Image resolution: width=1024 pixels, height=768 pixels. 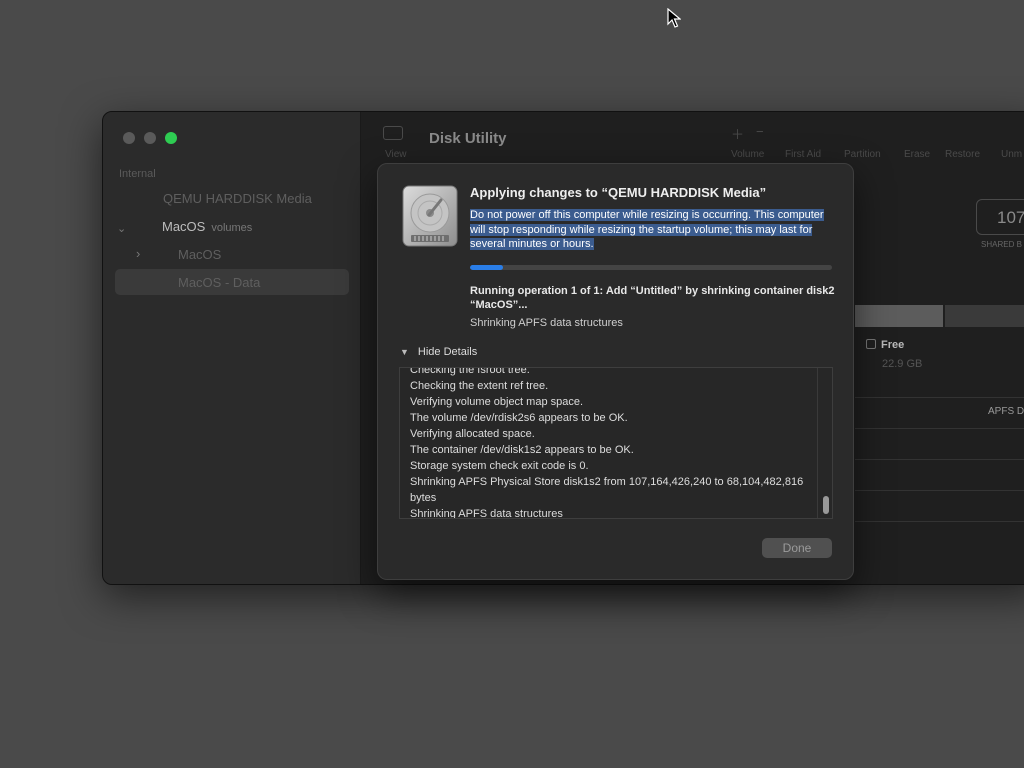 I want to click on chevron-down-icon: ⌄, so click(x=121, y=228).